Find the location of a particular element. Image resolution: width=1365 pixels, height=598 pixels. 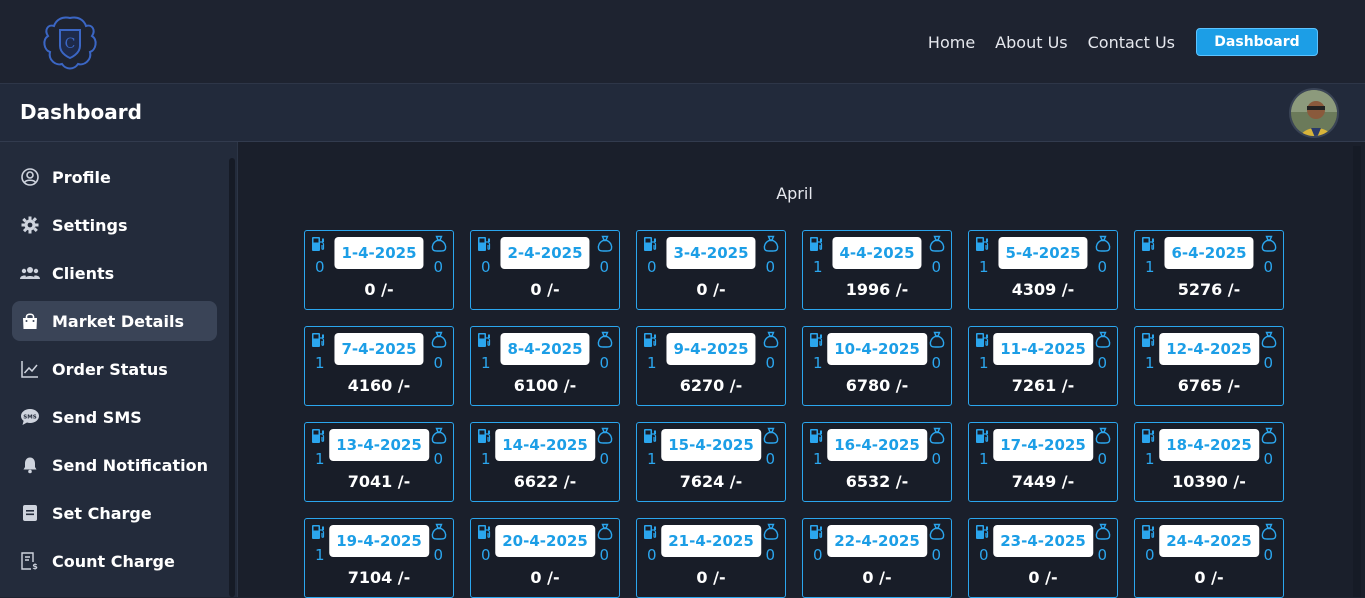

day-card: 1 0 12-4-2025 6765 /- is located at coordinates (1209, 366).